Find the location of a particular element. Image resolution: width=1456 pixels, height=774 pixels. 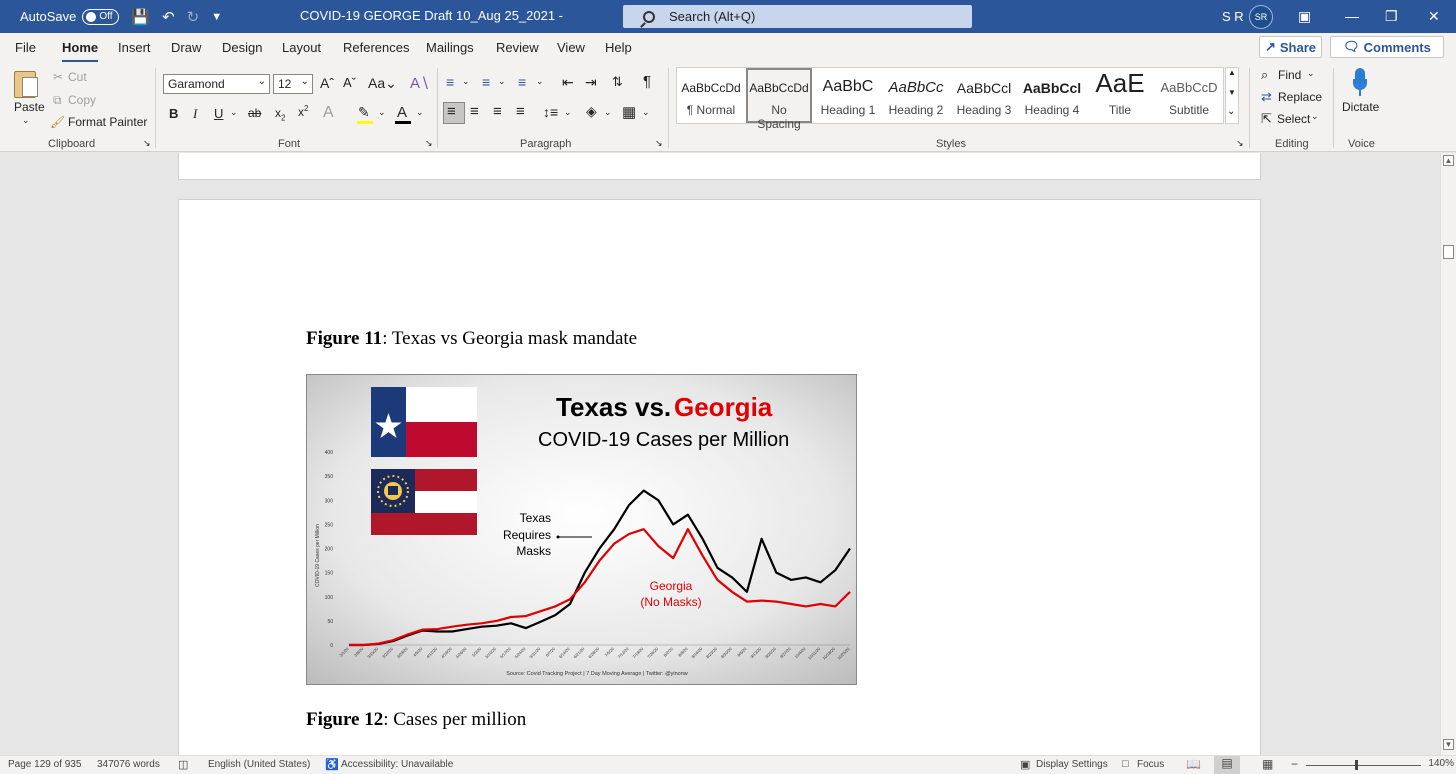

styles-launcher-icon: ↘ is located at coordinates (1240, 143).